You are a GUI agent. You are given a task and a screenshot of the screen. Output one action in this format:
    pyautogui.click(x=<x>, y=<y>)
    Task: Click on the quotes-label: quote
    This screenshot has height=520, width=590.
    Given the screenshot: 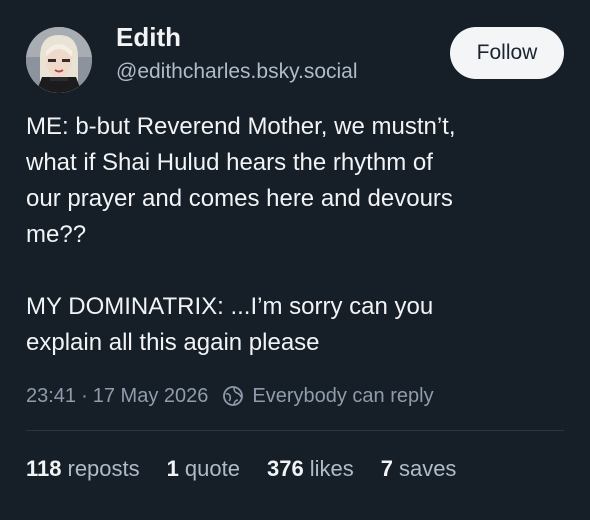 What is the action you would take?
    pyautogui.click(x=212, y=468)
    